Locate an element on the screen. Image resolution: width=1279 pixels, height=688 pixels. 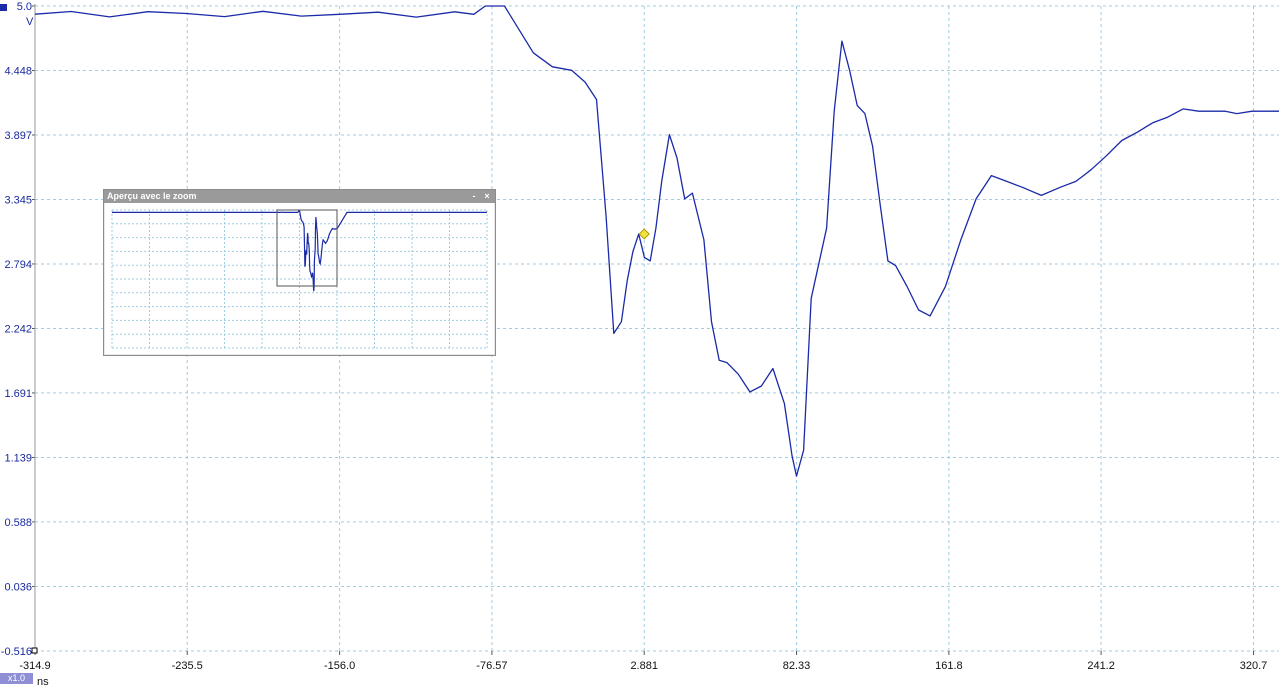
y-tick-label: 4.448 is located at coordinates (18, 72).